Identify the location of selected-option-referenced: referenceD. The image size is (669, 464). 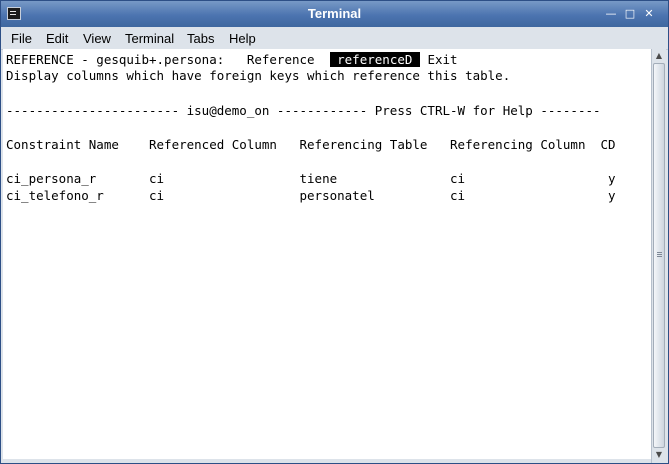
(374, 59).